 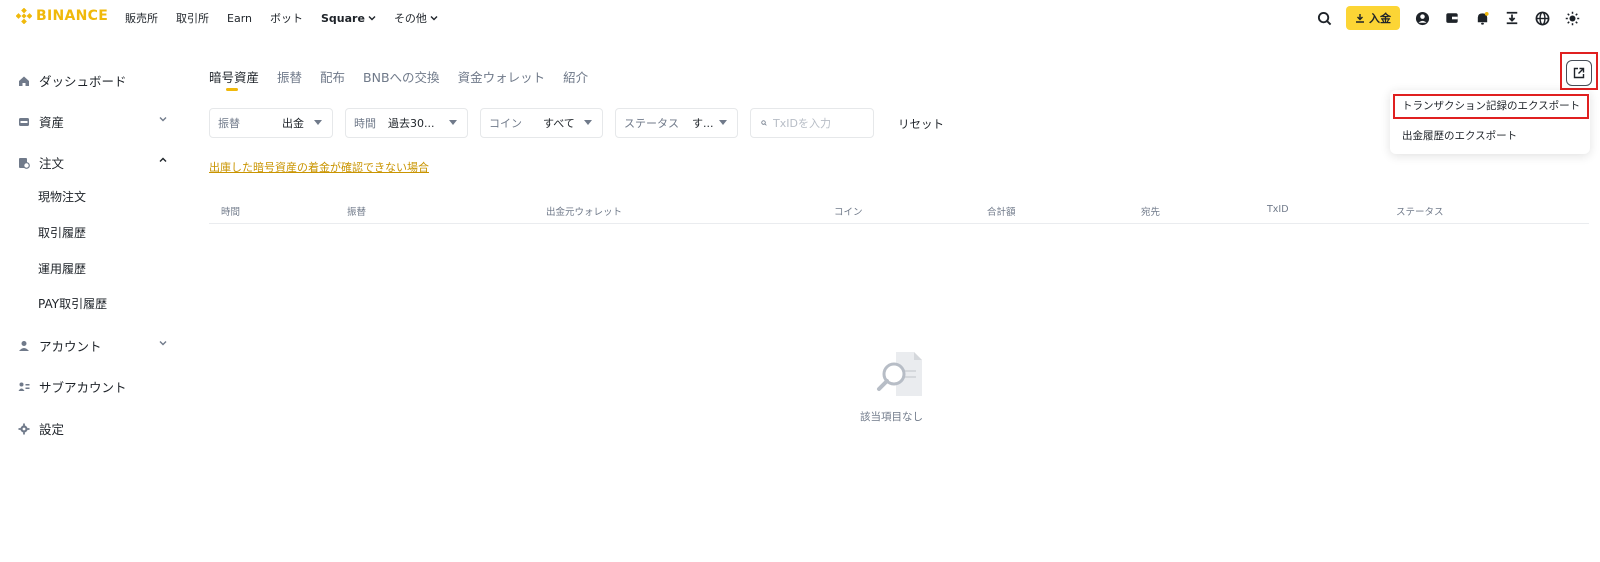 I want to click on binance-logo: BINANCE, so click(x=62, y=16).